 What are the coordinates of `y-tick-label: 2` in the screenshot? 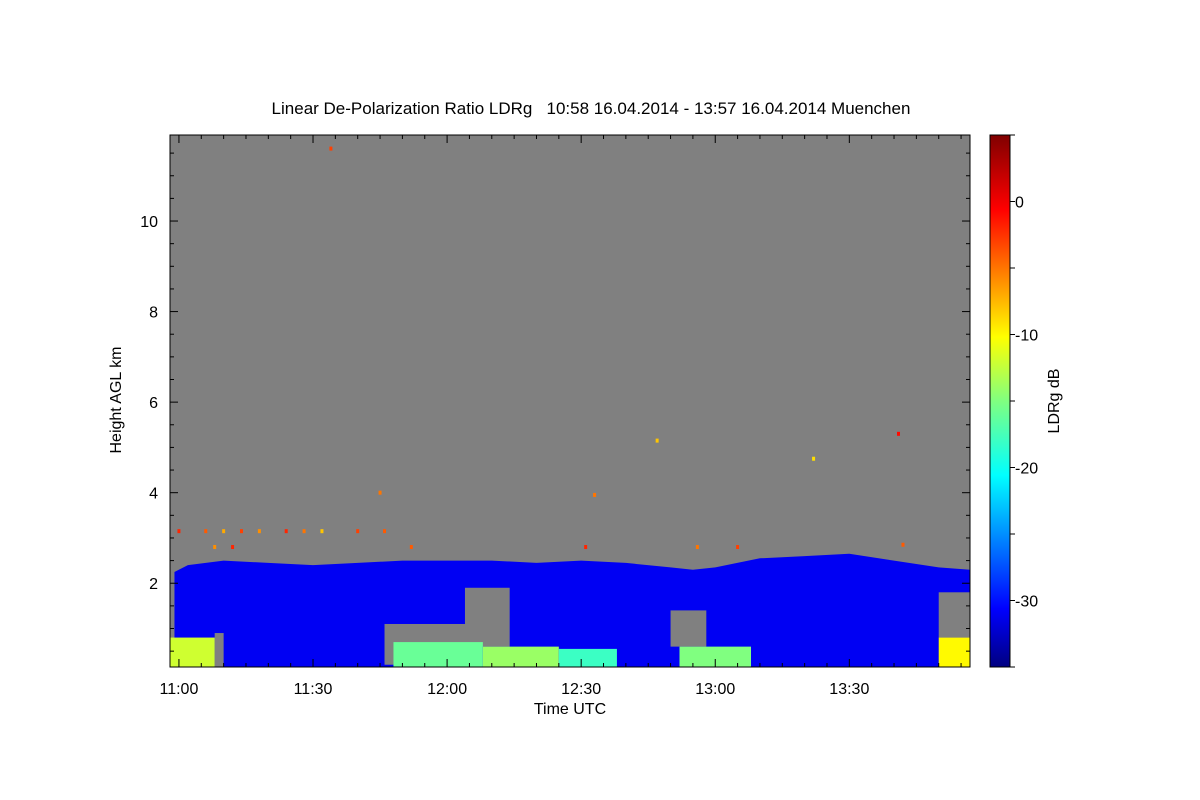 It's located at (153, 584).